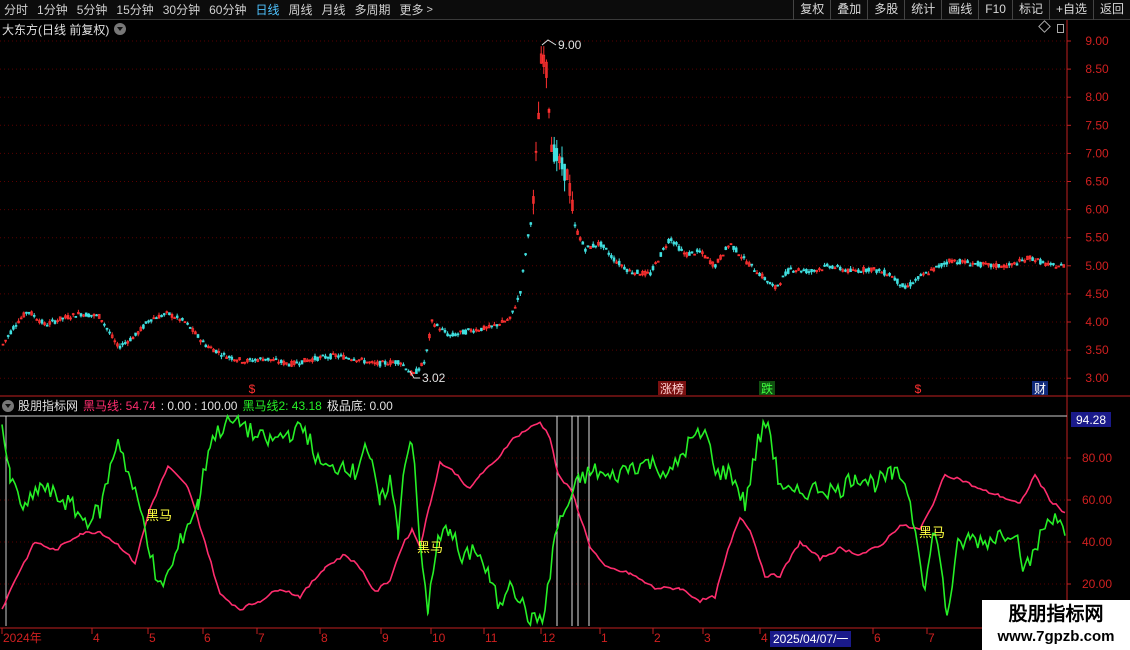  Describe the element at coordinates (1097, 542) in the screenshot. I see `indicator-axis-label: 40.00` at that location.